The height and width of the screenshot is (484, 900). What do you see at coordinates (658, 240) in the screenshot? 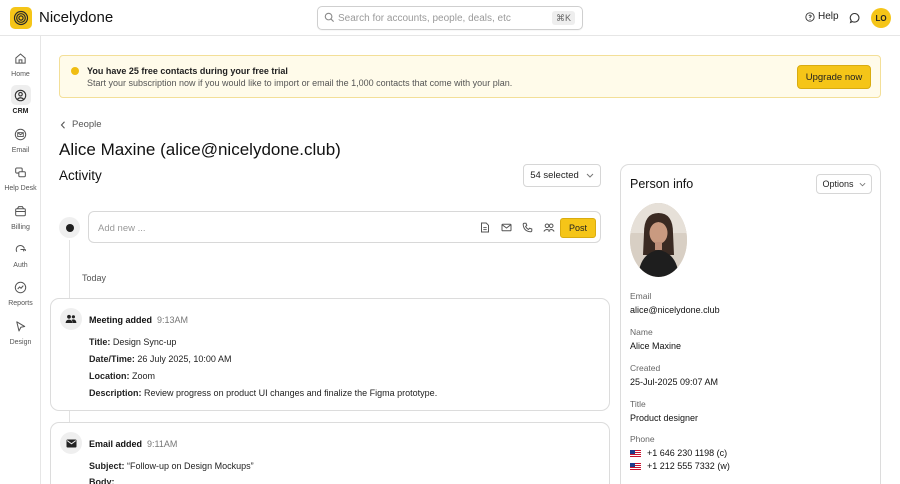
I see `person-photo` at bounding box center [658, 240].